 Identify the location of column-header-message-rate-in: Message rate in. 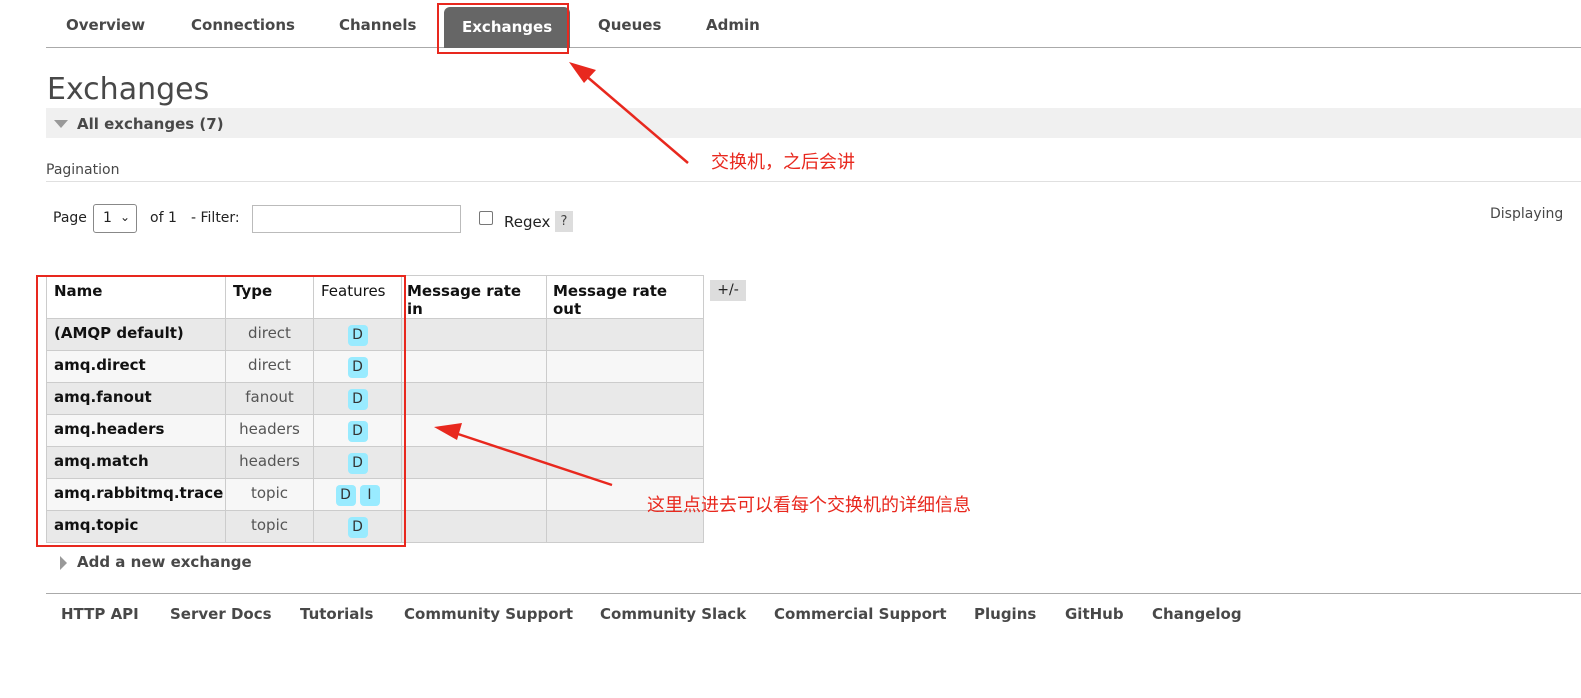
(474, 297).